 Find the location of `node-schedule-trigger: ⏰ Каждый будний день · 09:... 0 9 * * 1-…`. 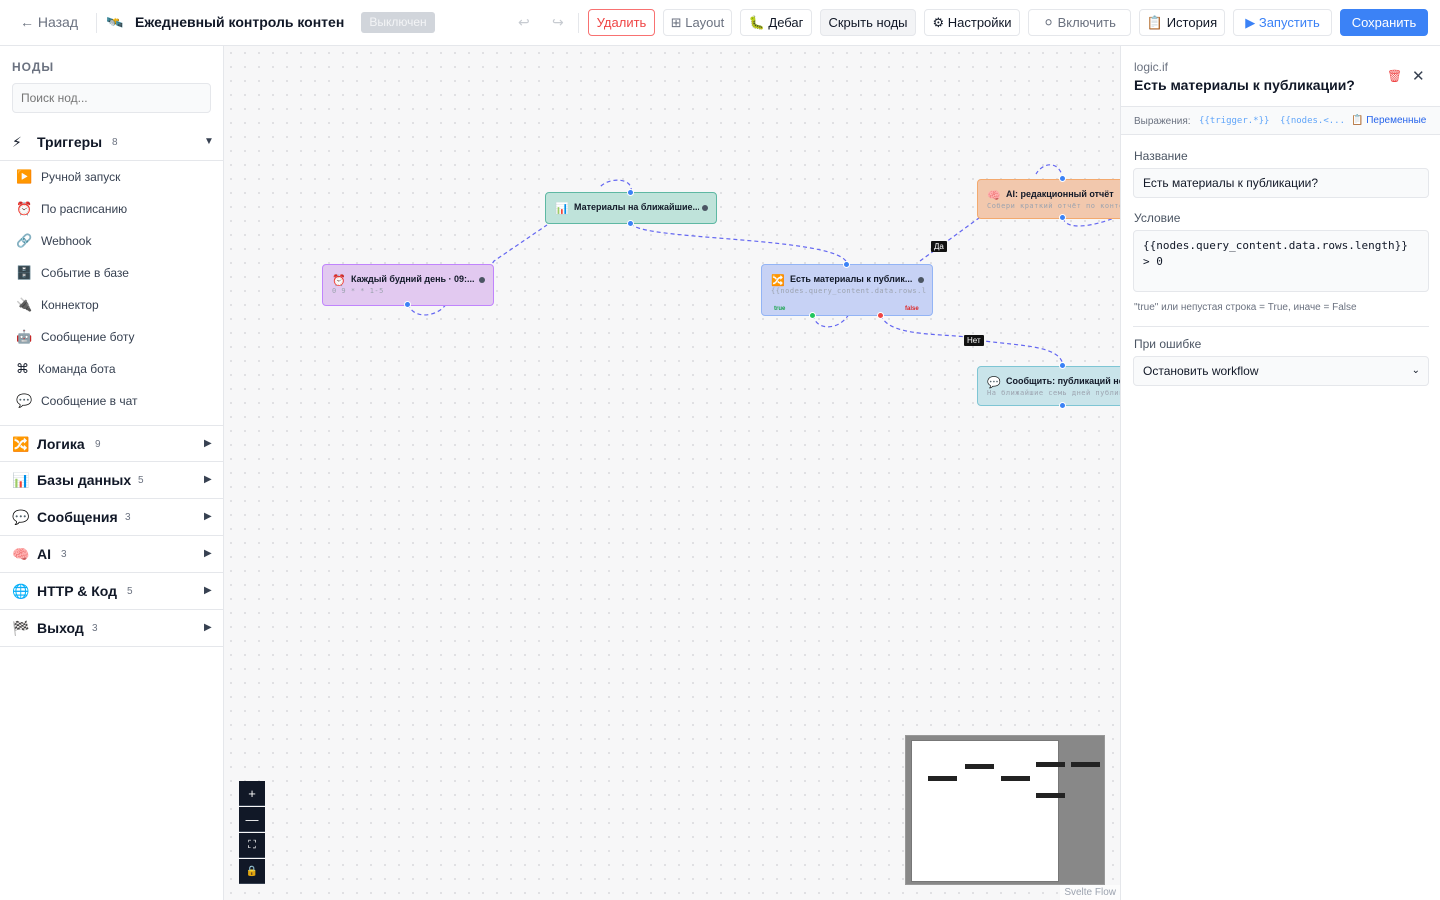

node-schedule-trigger: ⏰ Каждый будний день · 09:... 0 9 * * 1-… is located at coordinates (408, 285).